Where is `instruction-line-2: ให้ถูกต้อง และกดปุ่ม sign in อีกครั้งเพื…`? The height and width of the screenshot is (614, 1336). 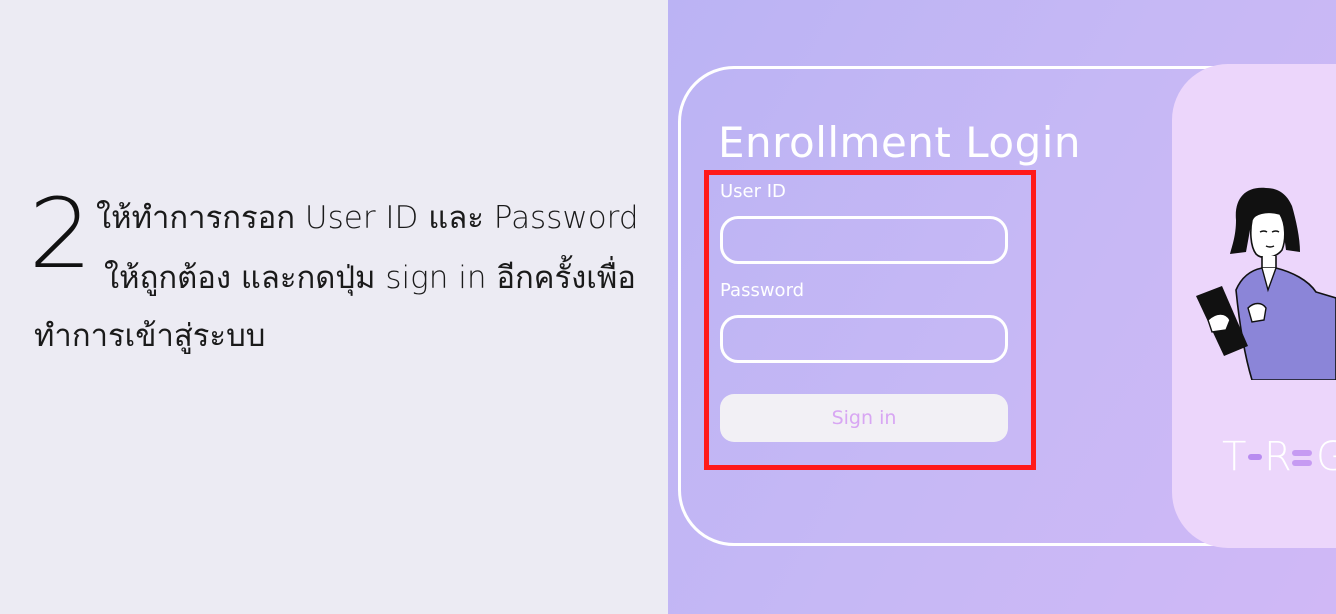
instruction-line-2: ให้ถูกต้อง และกดปุ่ม sign in อีกครั้งเพื… is located at coordinates (370, 278).